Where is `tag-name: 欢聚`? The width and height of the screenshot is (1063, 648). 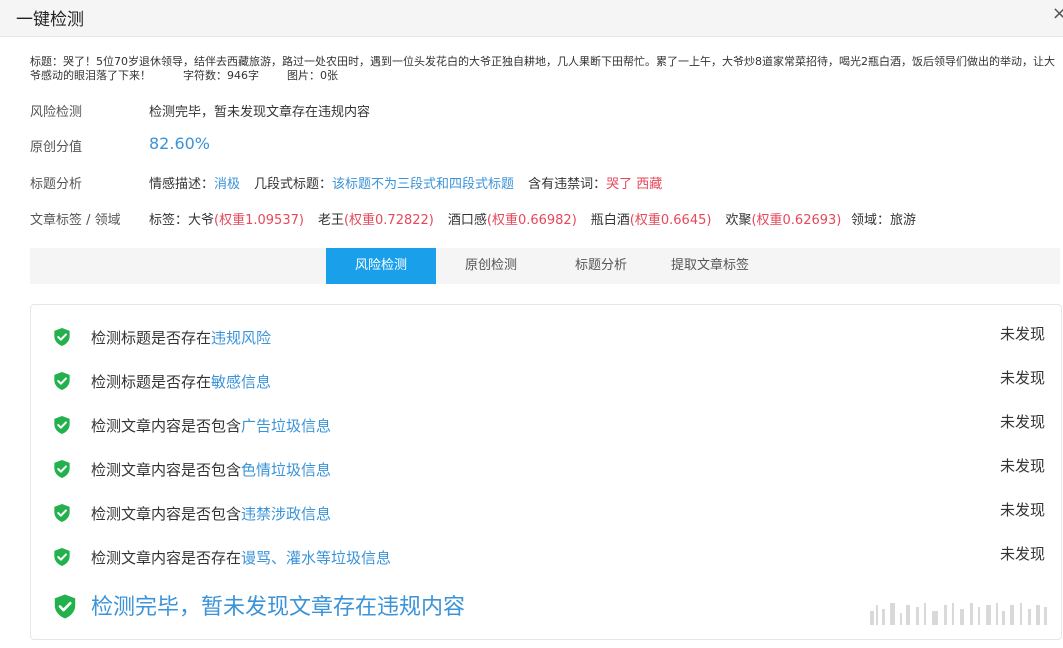
tag-name: 欢聚 is located at coordinates (738, 220).